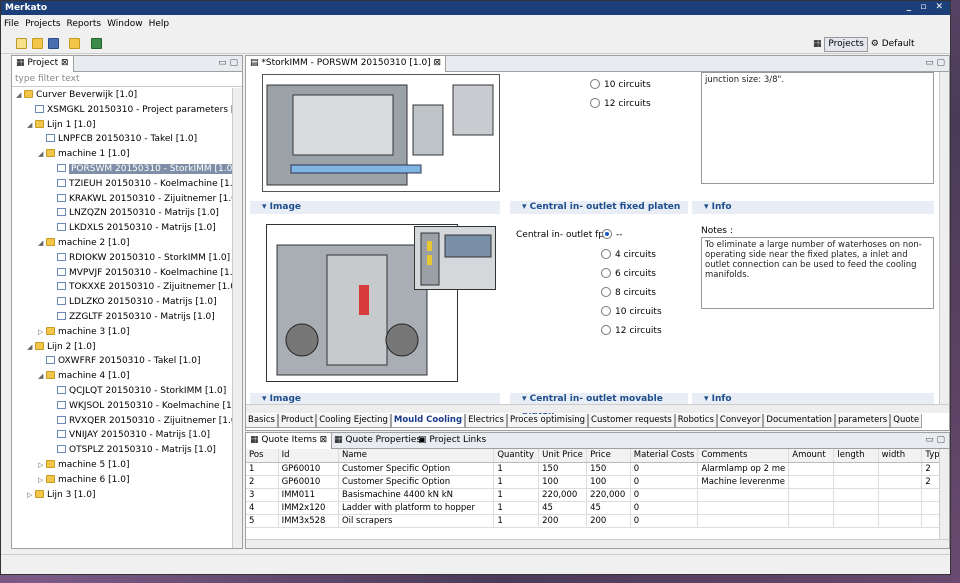 This screenshot has height=583, width=960. I want to click on tree-item: ▷ Lijn 3 [1.0], so click(61, 495).